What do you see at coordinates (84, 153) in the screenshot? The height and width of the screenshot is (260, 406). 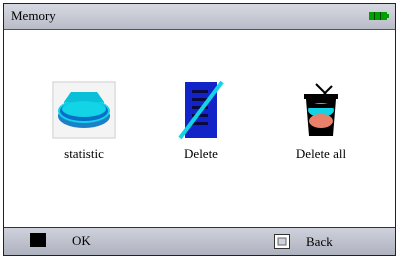 I see `menu-item-label: statistic` at bounding box center [84, 153].